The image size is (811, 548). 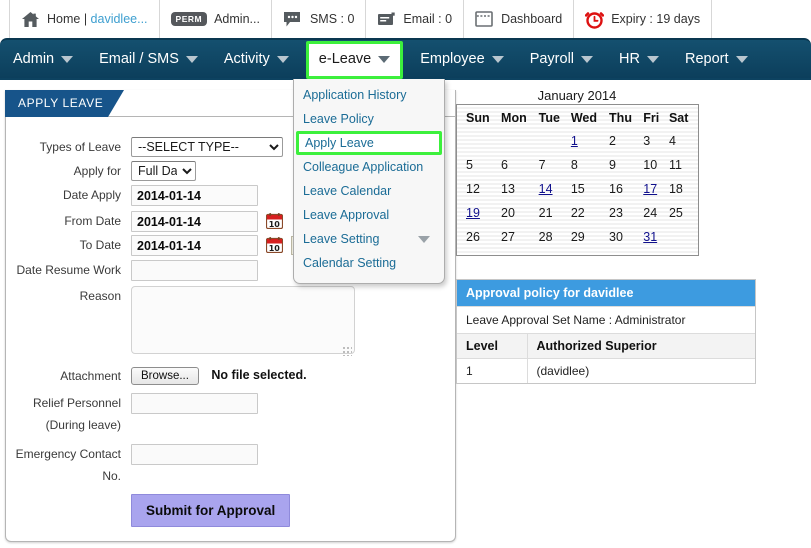 What do you see at coordinates (675, 213) in the screenshot?
I see `calendar-day-cell: 25` at bounding box center [675, 213].